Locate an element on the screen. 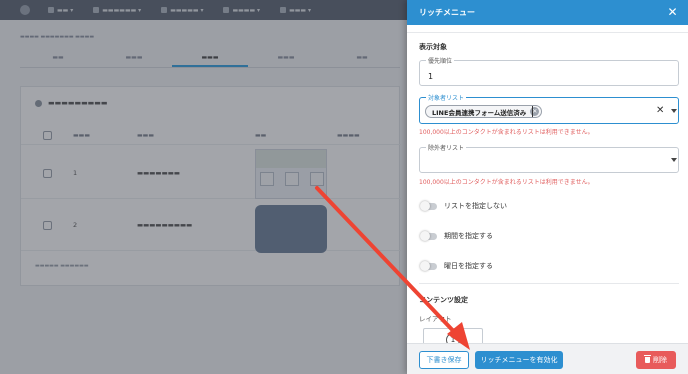 The image size is (688, 374). toggle-label: 期間を指定する is located at coordinates (468, 236).